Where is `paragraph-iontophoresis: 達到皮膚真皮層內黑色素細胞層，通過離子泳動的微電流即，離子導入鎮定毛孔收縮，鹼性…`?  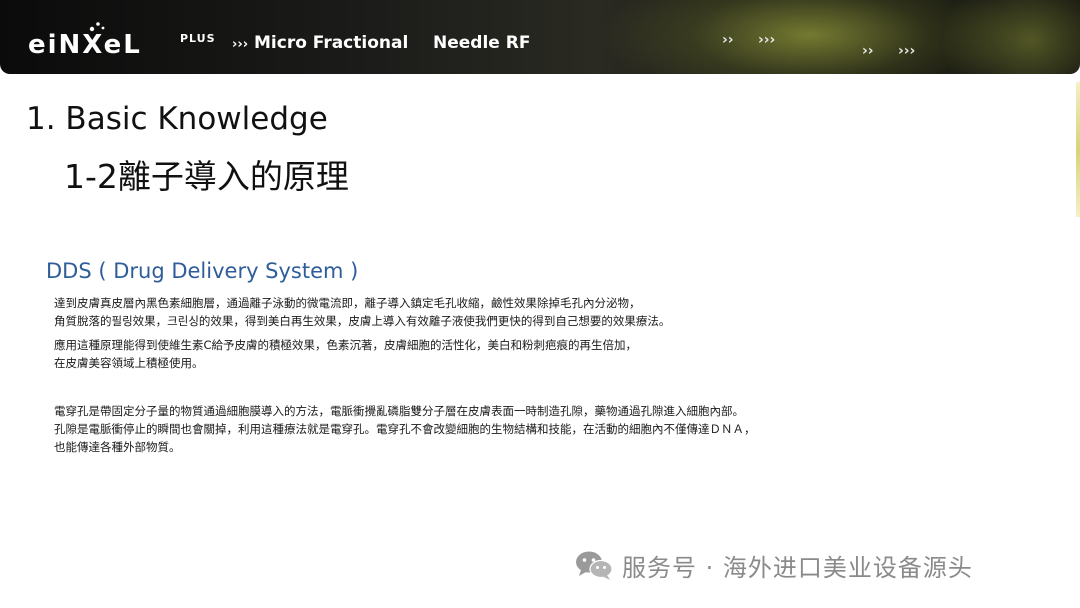 paragraph-iontophoresis: 達到皮膚真皮層內黑色素細胞層，通過離子泳動的微電流即，離子導入鎮定毛孔收縮，鹼性… is located at coordinates (362, 312).